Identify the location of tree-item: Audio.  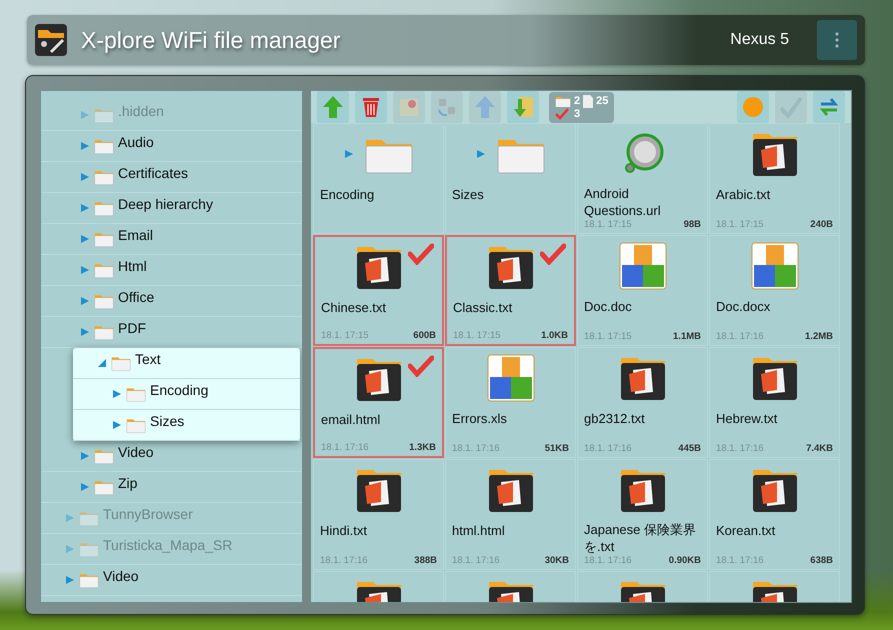
(171, 146).